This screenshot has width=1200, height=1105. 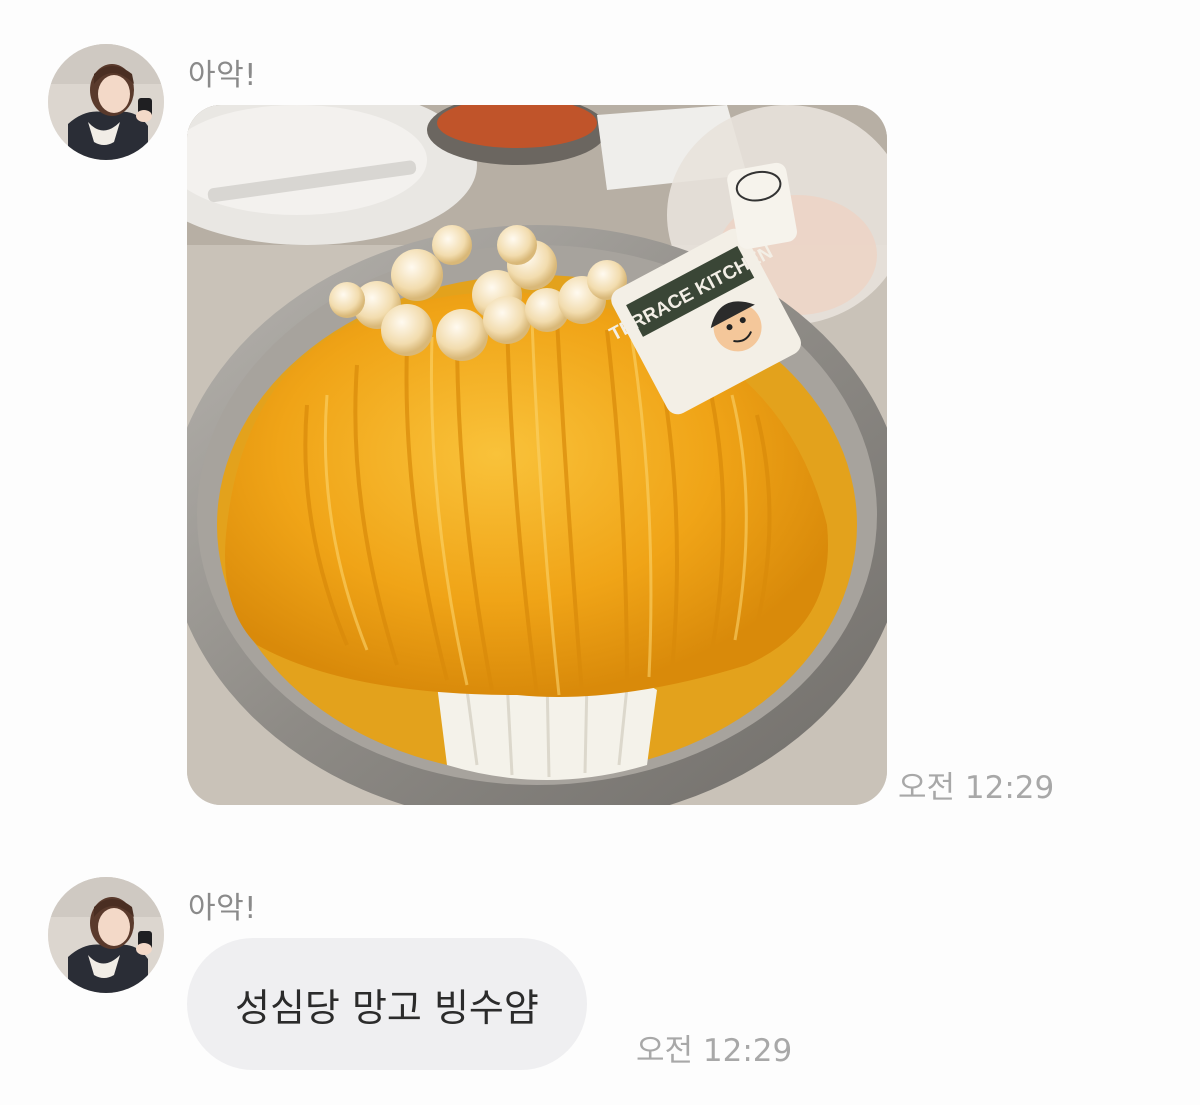 I want to click on message-bubble: 성심당 망고 빙수얌, so click(x=387, y=1004).